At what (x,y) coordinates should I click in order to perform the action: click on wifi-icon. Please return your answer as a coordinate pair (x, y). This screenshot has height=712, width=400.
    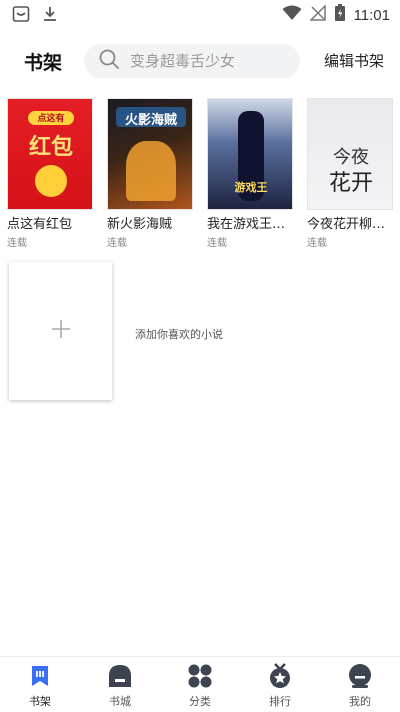
    Looking at the image, I should click on (292, 15).